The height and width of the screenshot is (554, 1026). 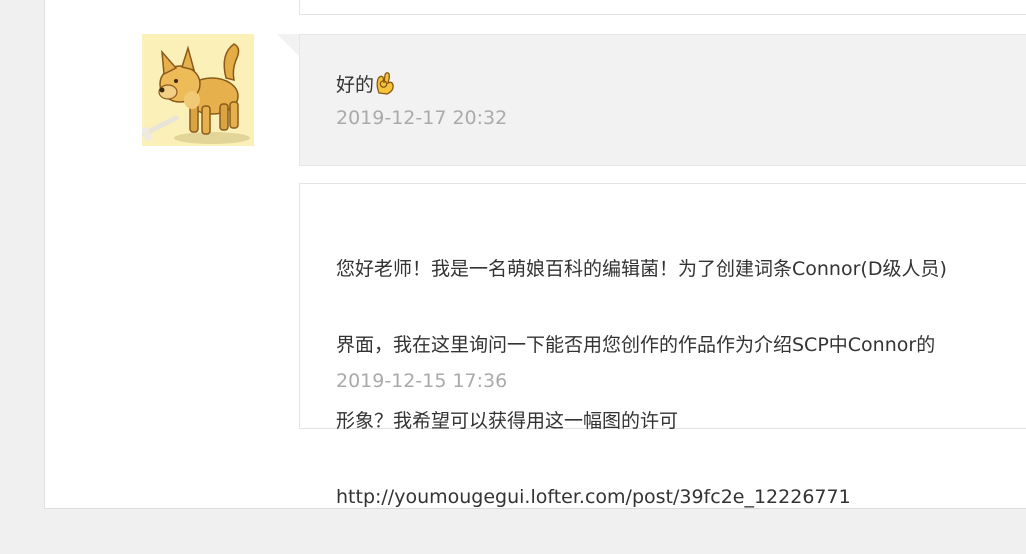 What do you see at coordinates (422, 118) in the screenshot?
I see `message-timestamp: 2019-12-17 20:32` at bounding box center [422, 118].